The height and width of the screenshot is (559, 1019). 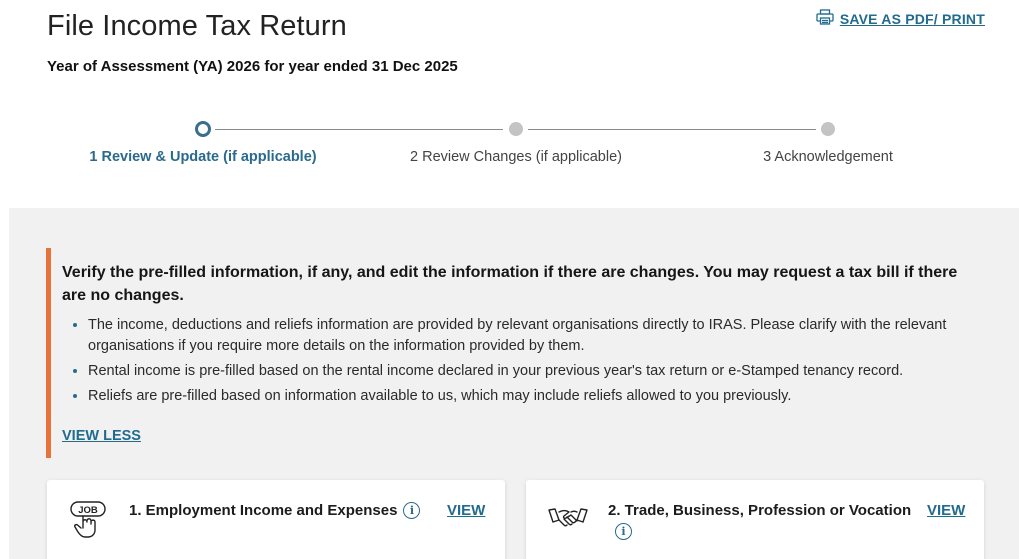 What do you see at coordinates (828, 129) in the screenshot?
I see `step-3-indicator` at bounding box center [828, 129].